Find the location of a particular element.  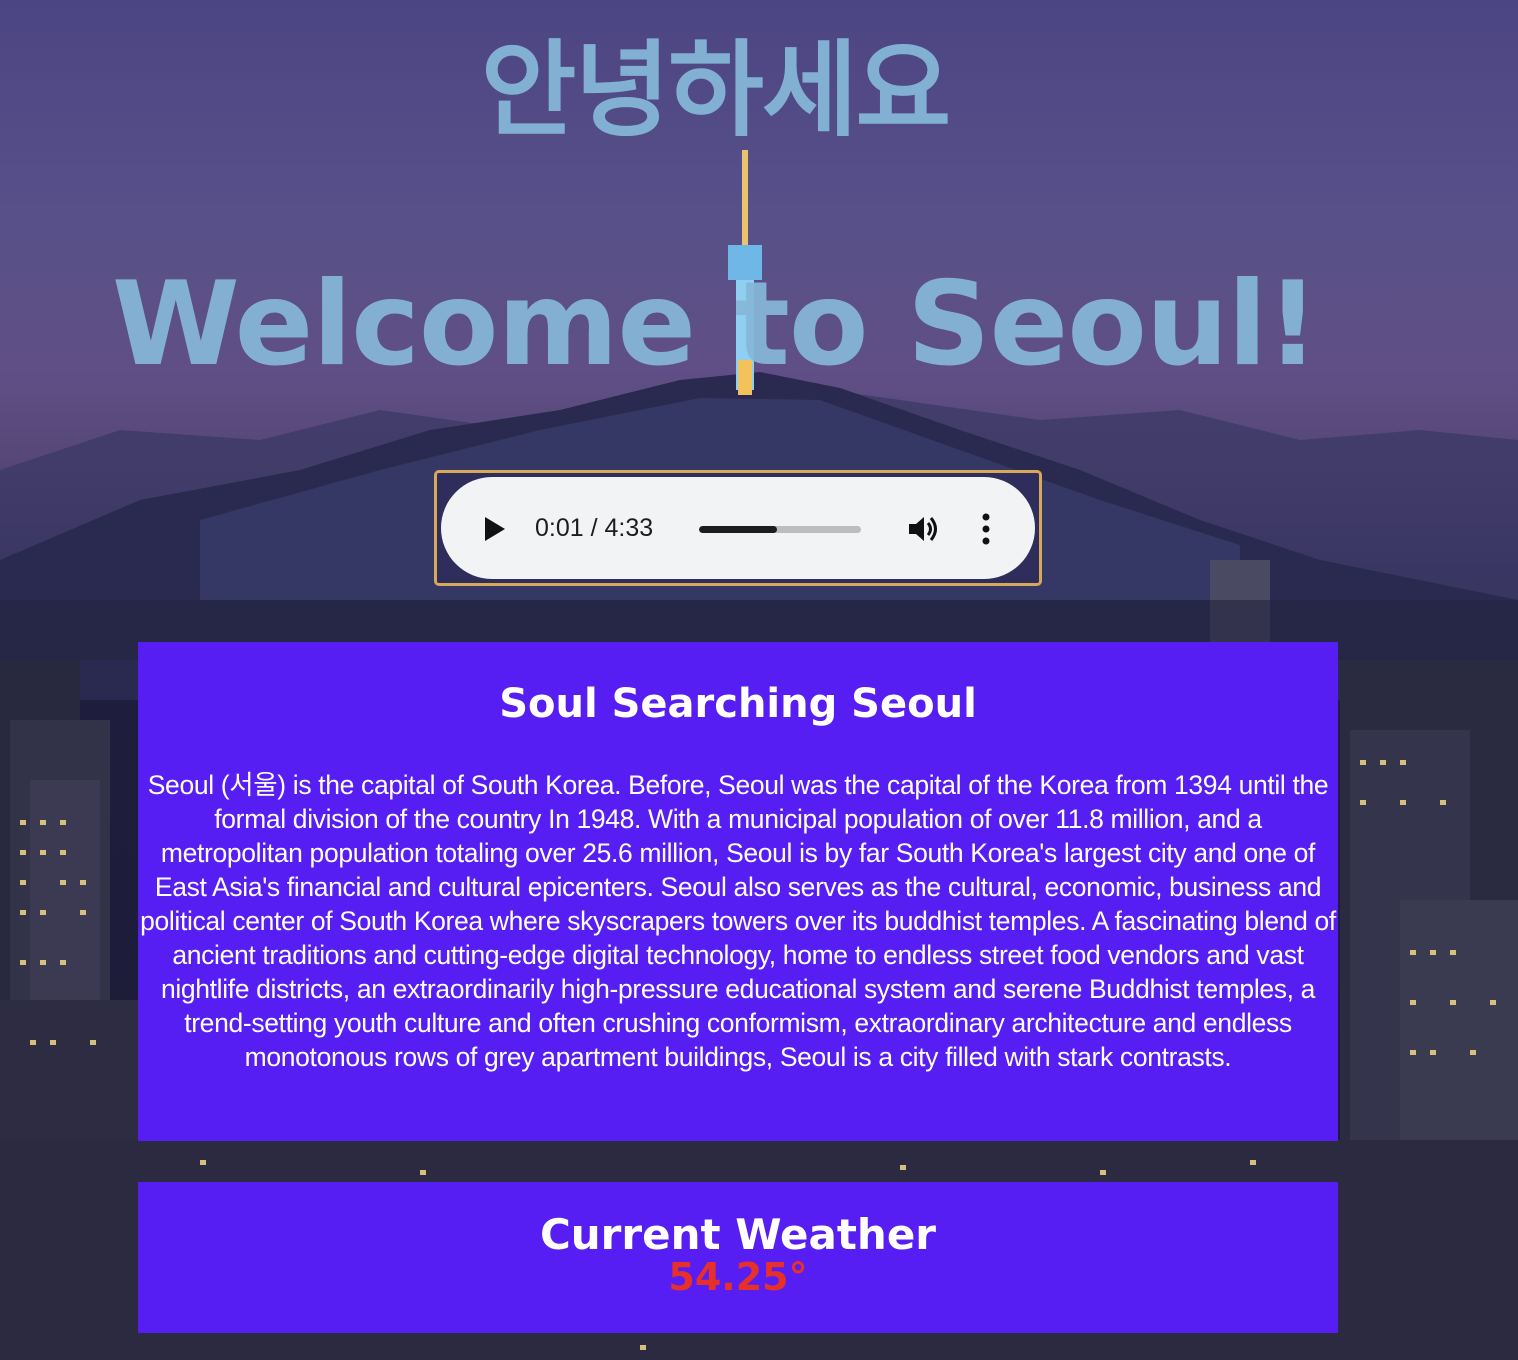

time-display: 0:01 / 4:33 is located at coordinates (594, 528).